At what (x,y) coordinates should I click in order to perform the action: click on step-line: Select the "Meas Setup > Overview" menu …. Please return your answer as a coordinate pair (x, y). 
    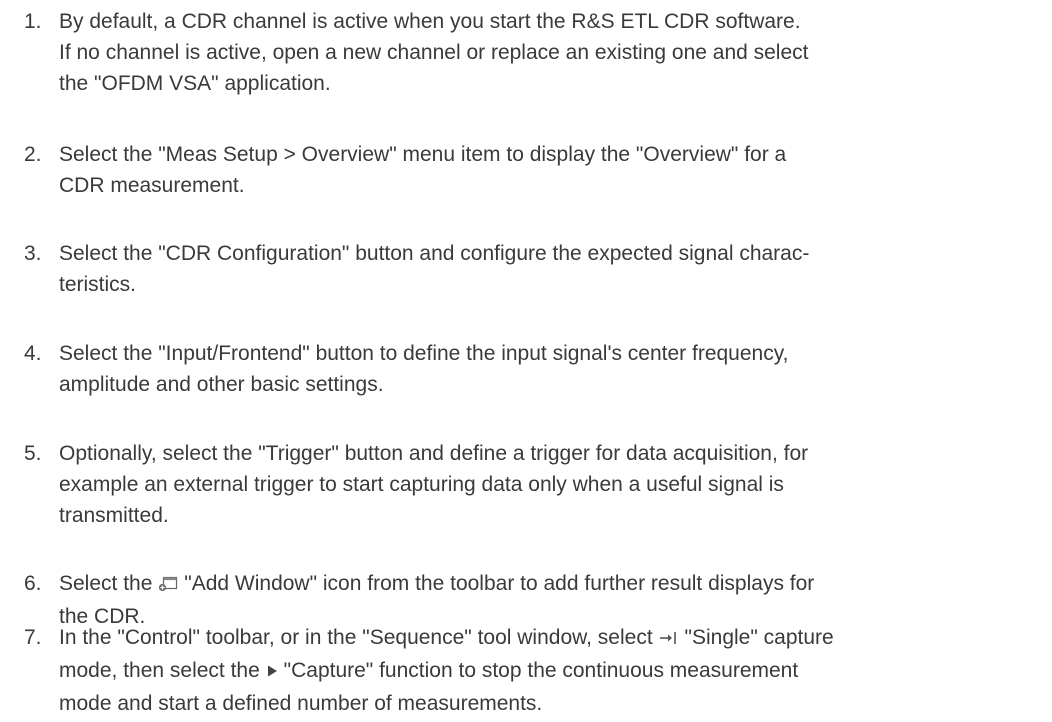
    Looking at the image, I should click on (423, 154).